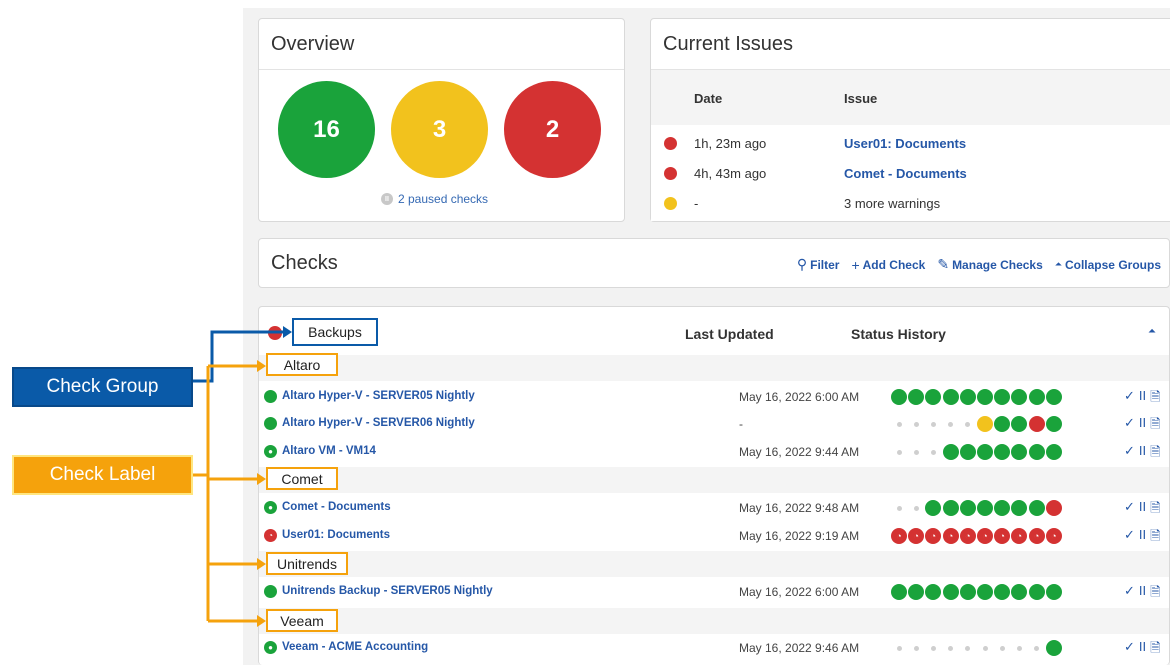  Describe the element at coordinates (979, 508) in the screenshot. I see `status-history` at that location.